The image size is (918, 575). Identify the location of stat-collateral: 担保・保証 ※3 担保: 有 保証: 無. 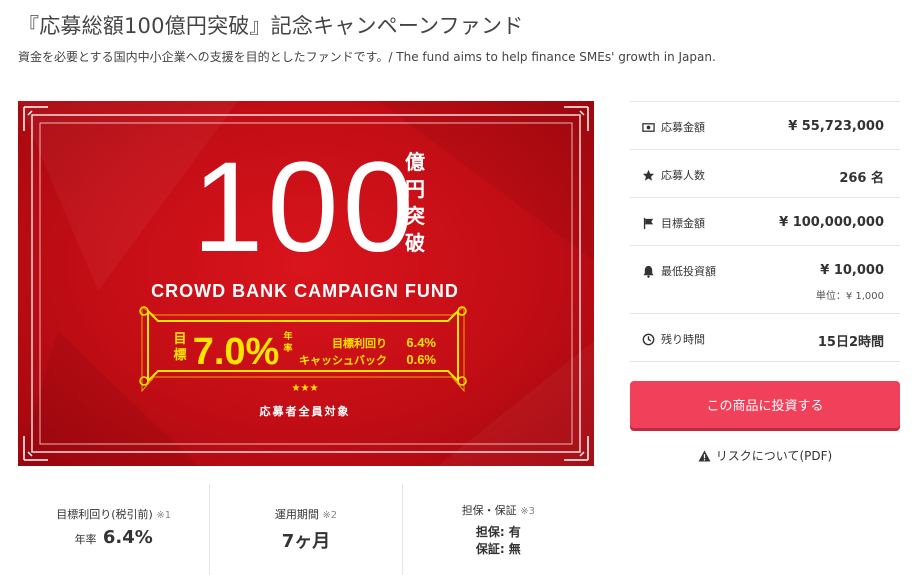
(498, 529).